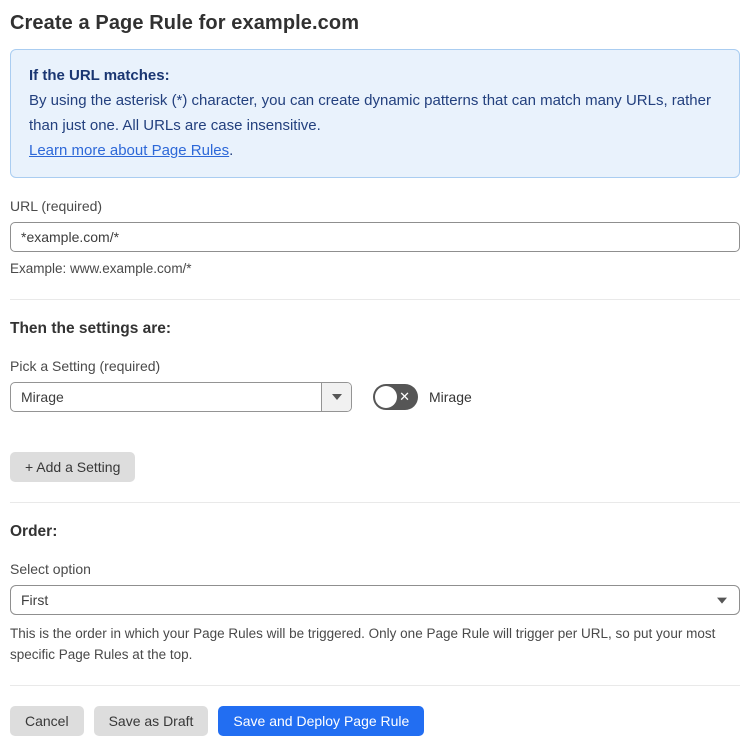 The image size is (750, 736). I want to click on setting-dropdown: Mirage, so click(181, 397).